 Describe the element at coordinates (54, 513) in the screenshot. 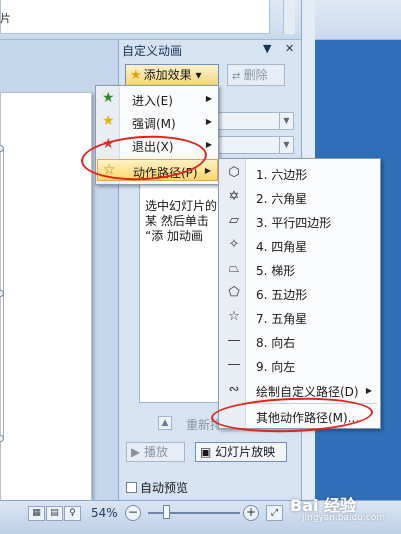

I see `sorter-view-icon: ▤` at that location.